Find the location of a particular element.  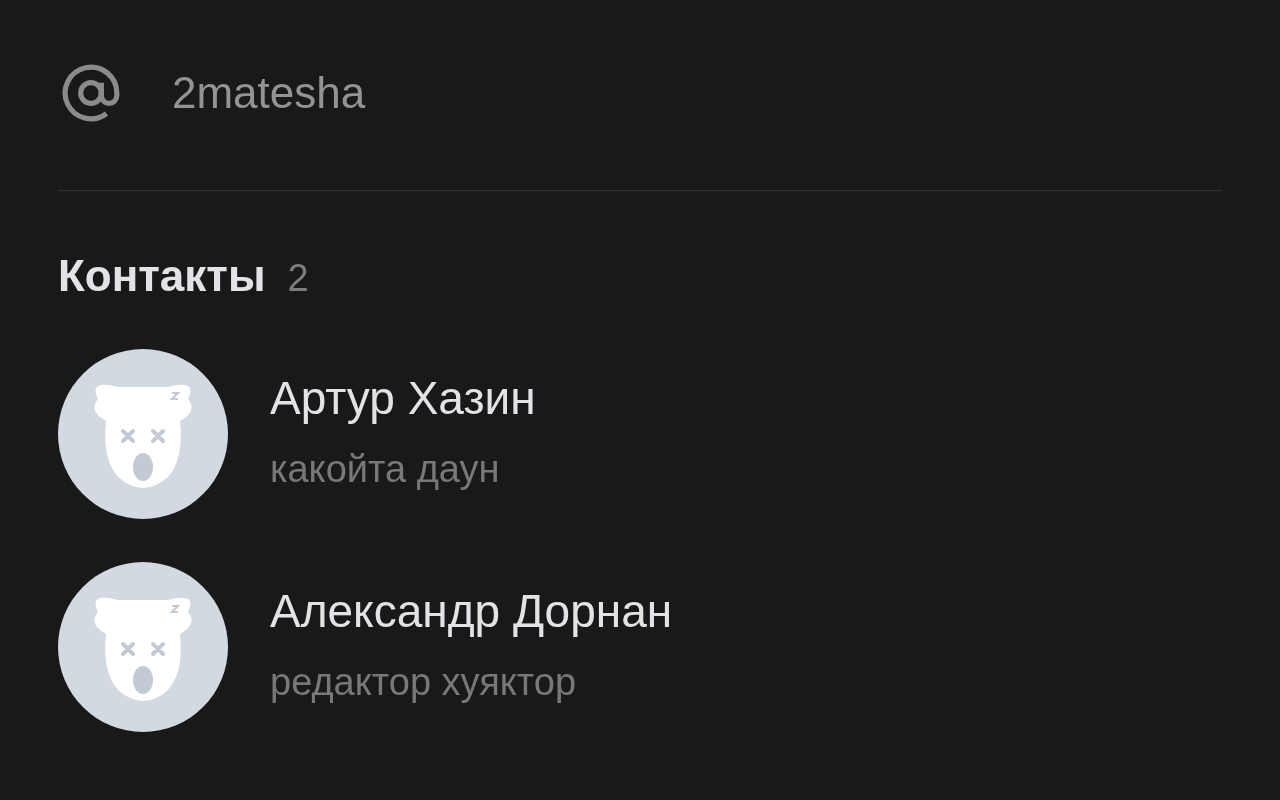

contact-status: редактор хуяктор is located at coordinates (424, 682).